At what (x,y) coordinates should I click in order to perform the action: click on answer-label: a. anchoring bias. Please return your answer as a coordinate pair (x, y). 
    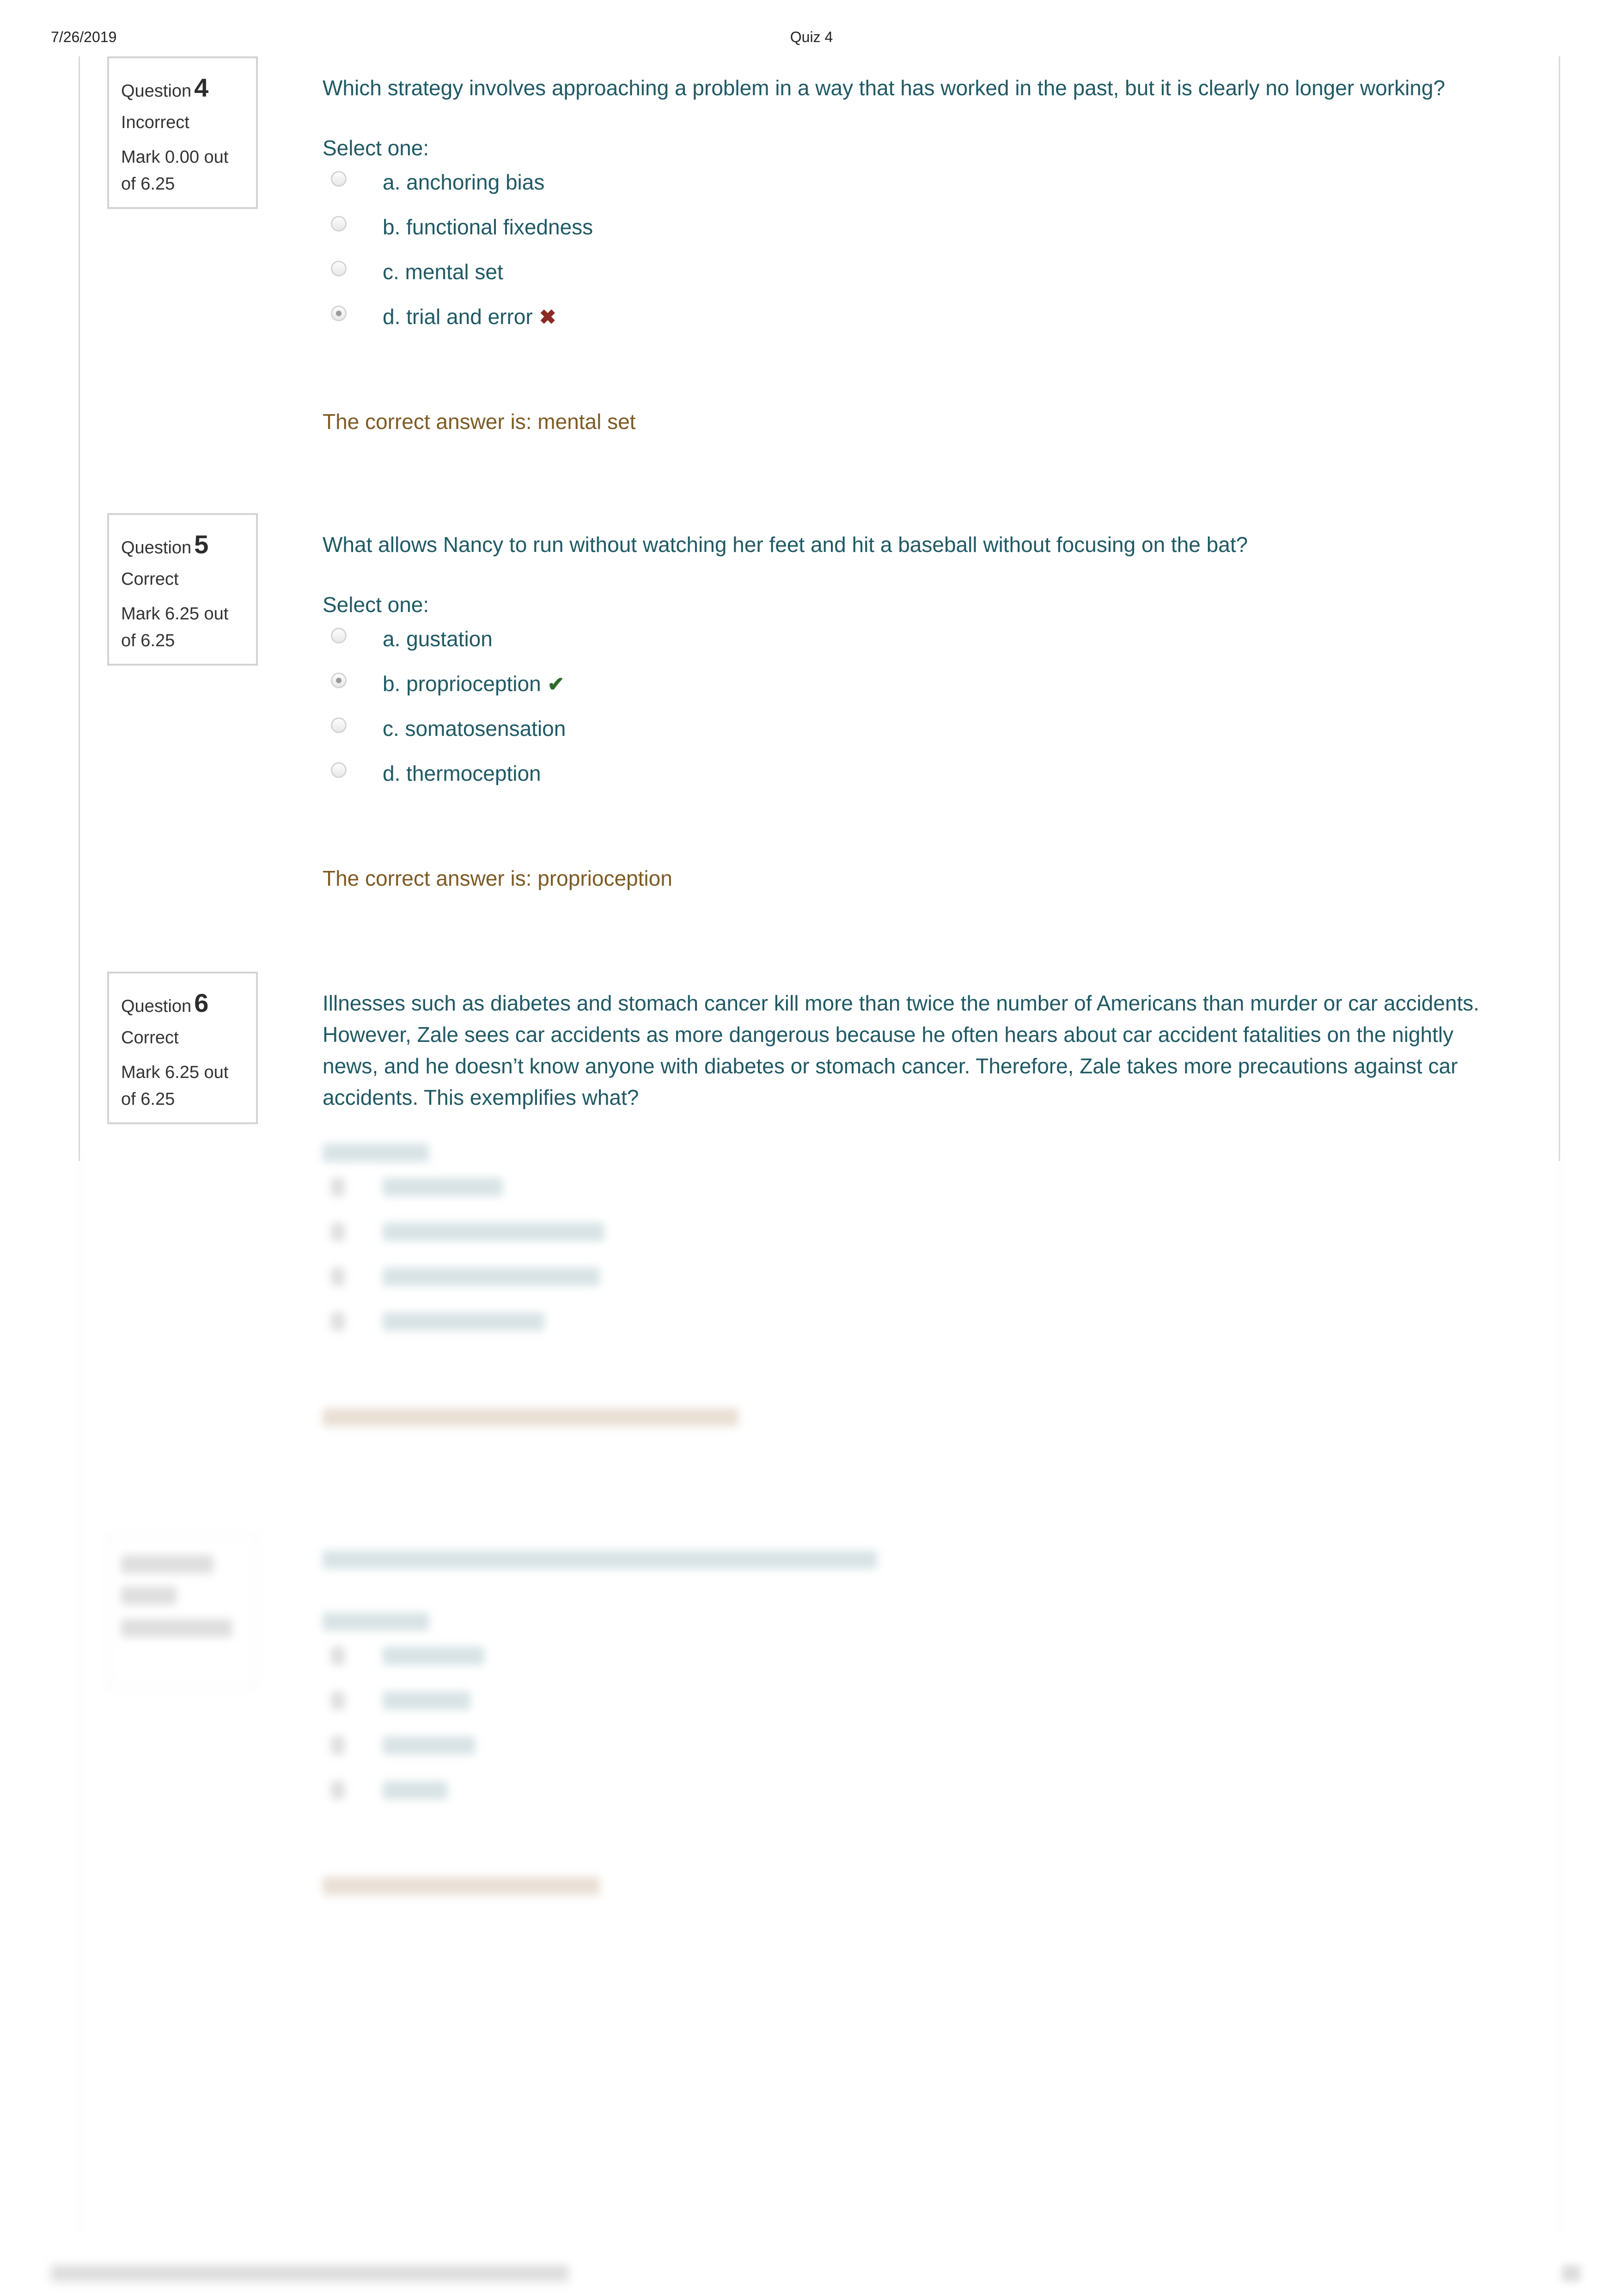
    Looking at the image, I should click on (464, 182).